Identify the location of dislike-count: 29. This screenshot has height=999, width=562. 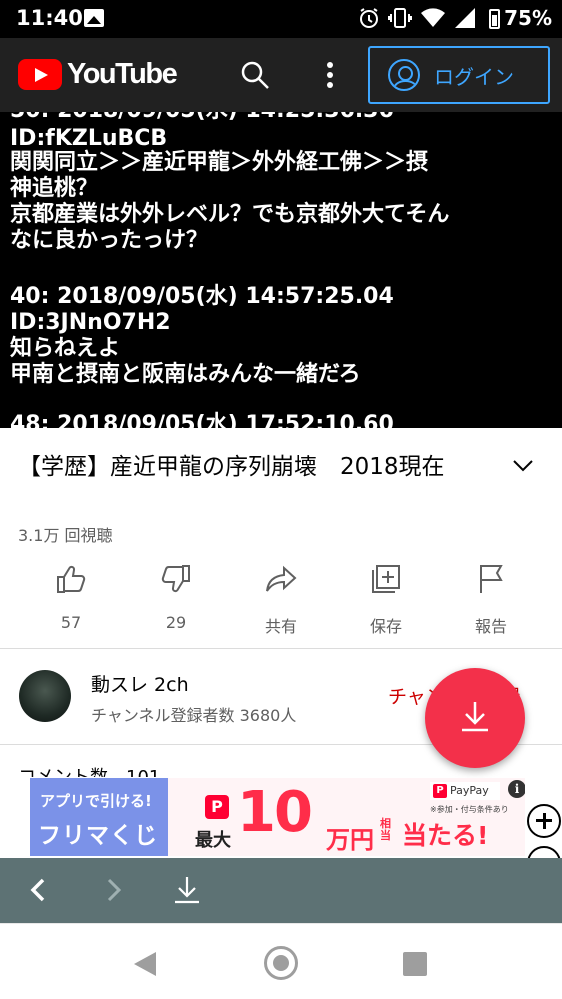
(176, 622).